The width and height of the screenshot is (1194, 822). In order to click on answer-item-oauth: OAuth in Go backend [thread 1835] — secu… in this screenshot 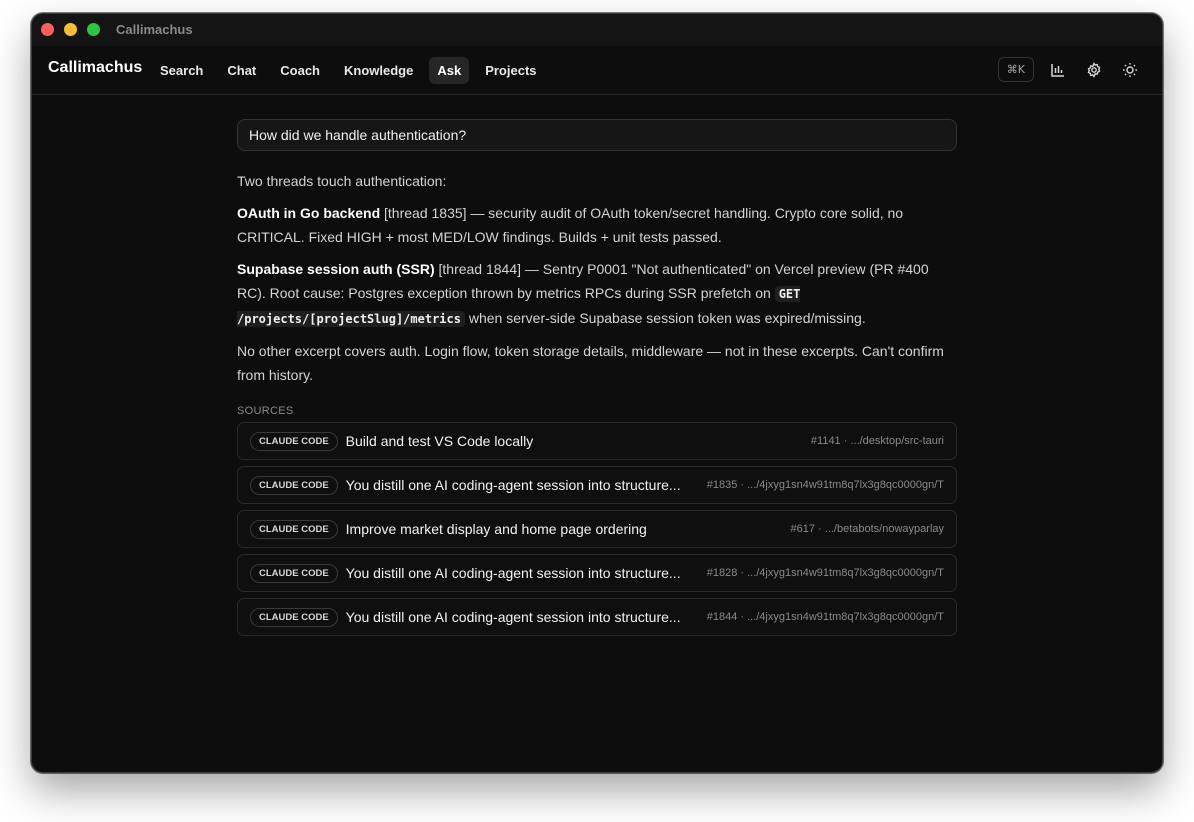, I will do `click(597, 225)`.